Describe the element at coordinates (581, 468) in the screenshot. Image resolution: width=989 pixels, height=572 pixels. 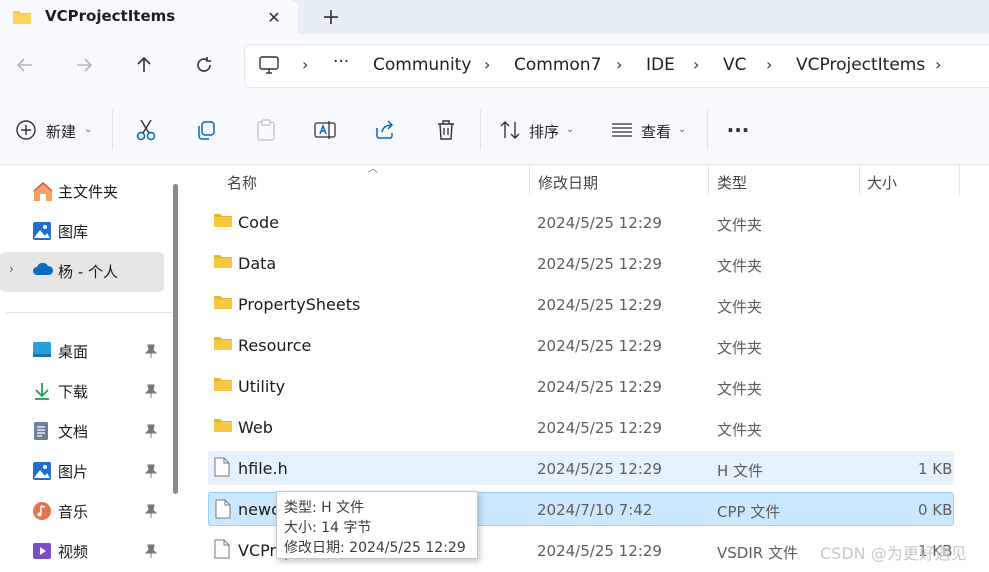
I see `file-row: hfile.h 2024/5/25 12:29 H 文件 1 KB` at that location.